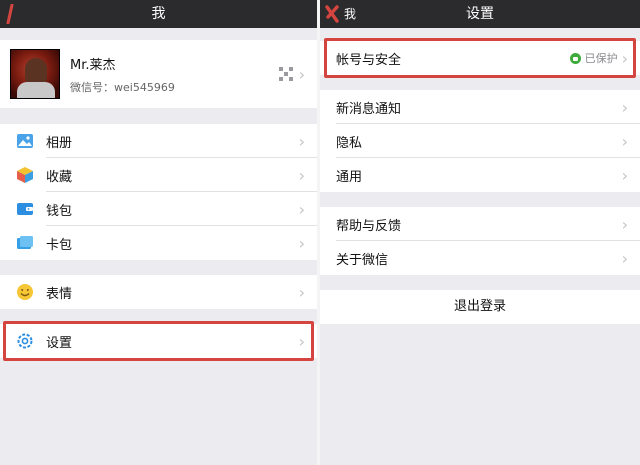 This screenshot has width=640, height=465. I want to click on card-pack-icon, so click(25, 243).